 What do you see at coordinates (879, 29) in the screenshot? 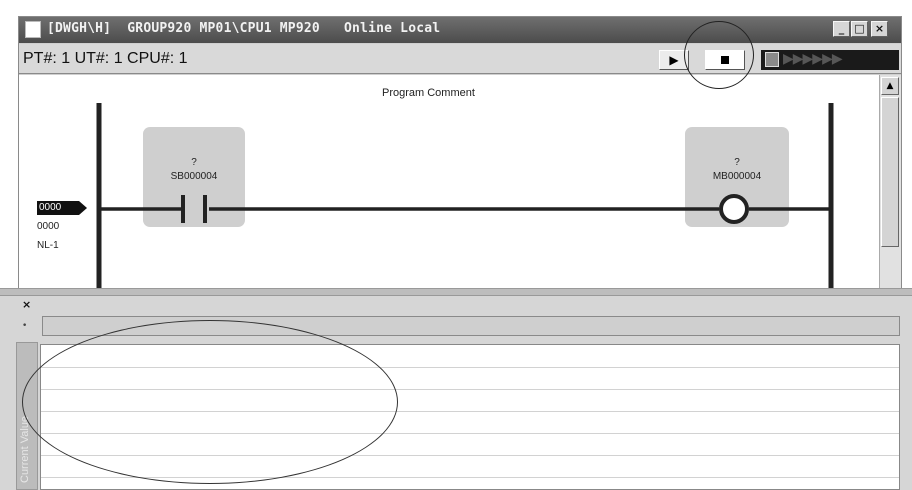
I see `close-button: ×` at bounding box center [879, 29].